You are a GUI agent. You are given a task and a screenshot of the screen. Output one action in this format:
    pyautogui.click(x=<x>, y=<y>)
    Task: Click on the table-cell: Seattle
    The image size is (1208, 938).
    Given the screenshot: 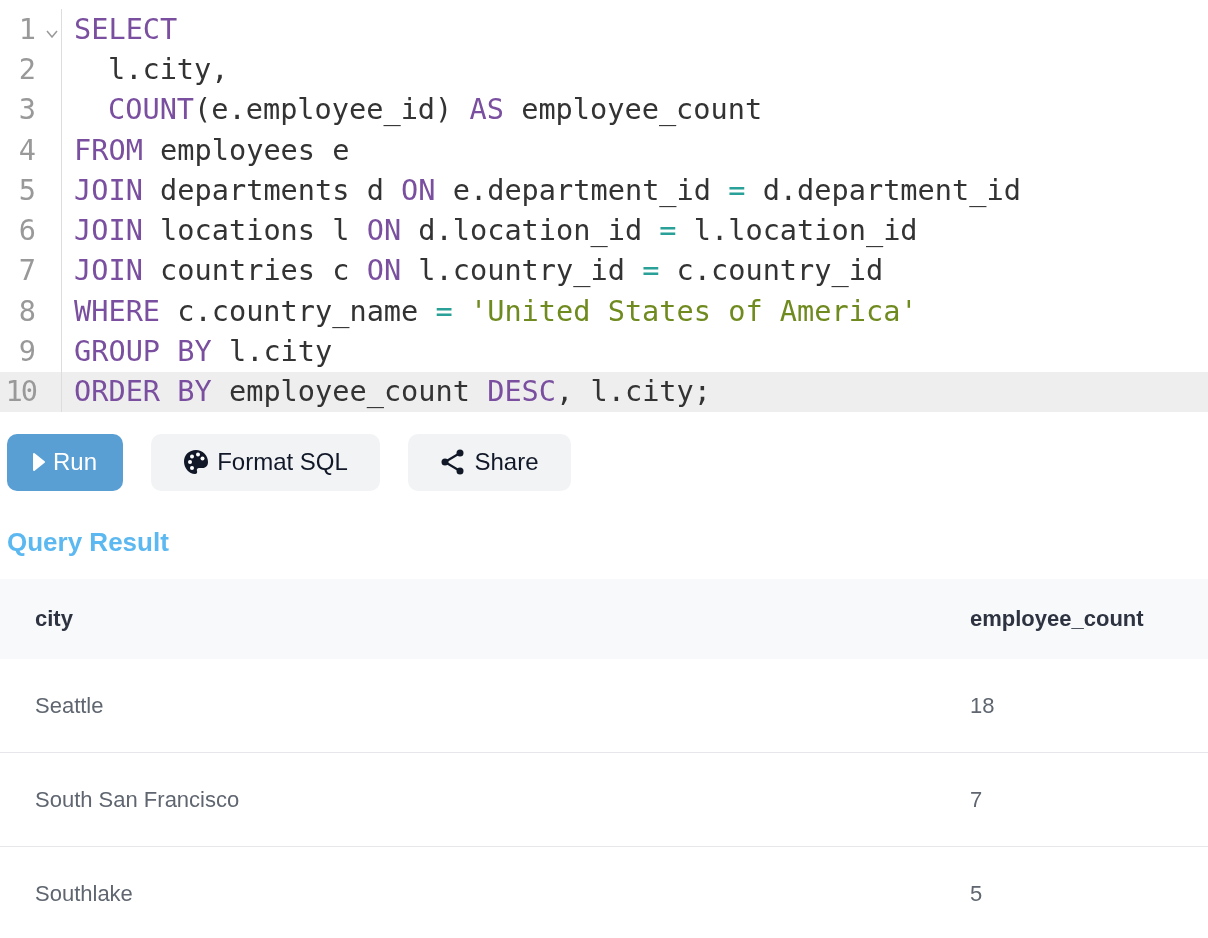 What is the action you would take?
    pyautogui.click(x=69, y=705)
    